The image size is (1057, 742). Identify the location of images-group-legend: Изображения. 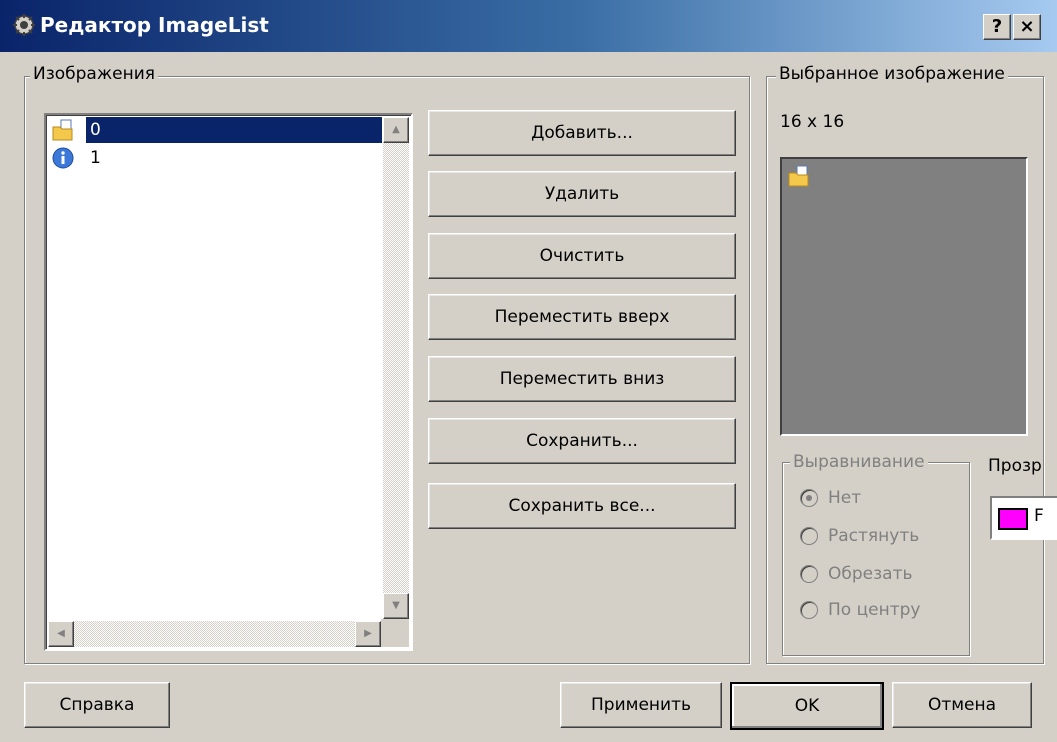
(94, 74).